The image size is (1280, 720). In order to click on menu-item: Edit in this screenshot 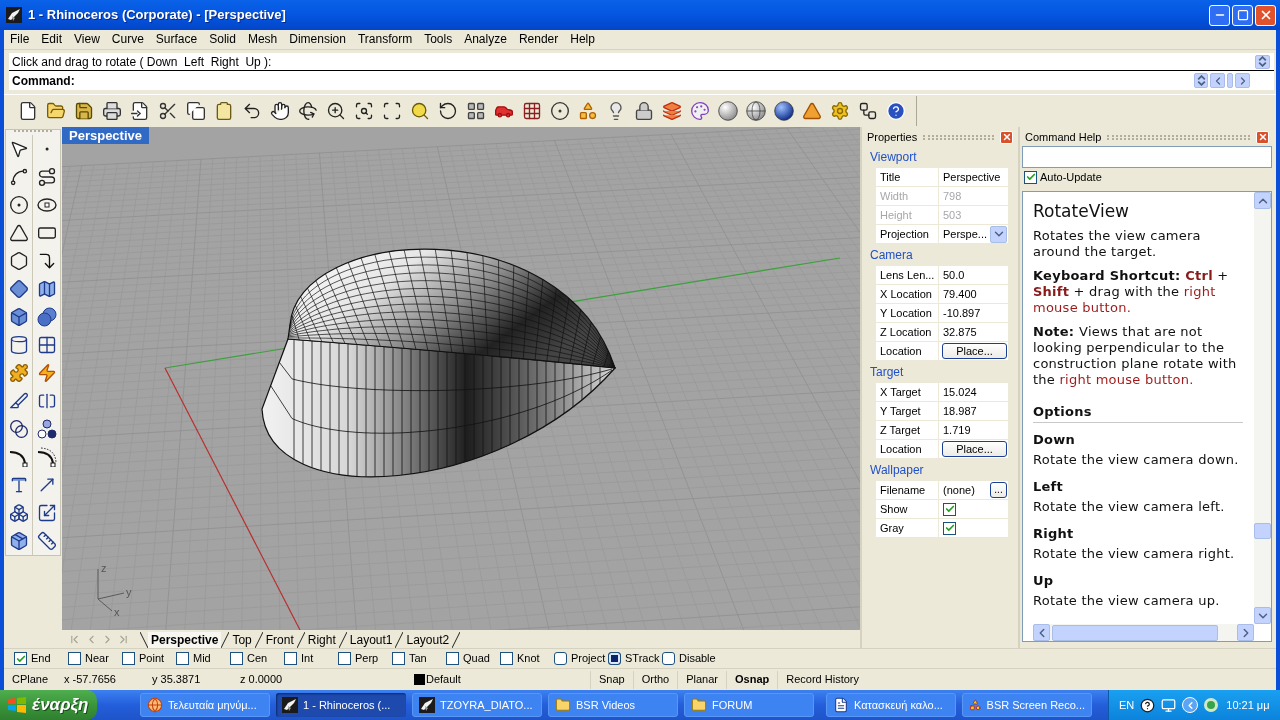, I will do `click(52, 39)`.